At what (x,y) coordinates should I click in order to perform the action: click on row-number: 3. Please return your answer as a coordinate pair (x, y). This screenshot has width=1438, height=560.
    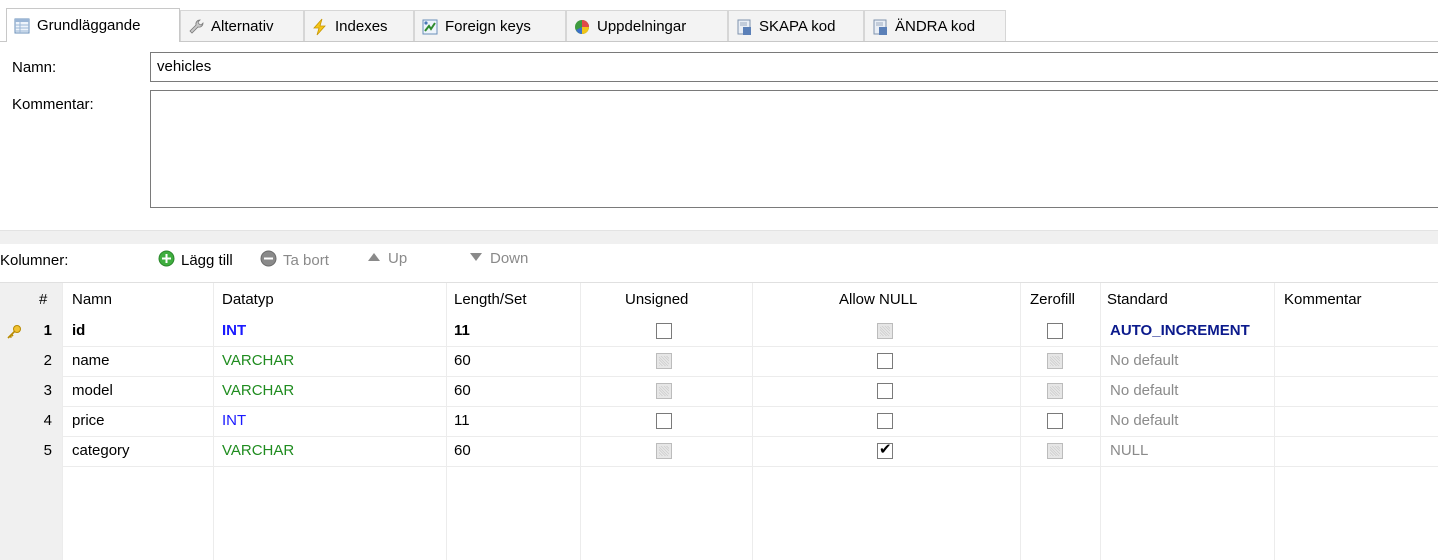
    Looking at the image, I should click on (47, 390).